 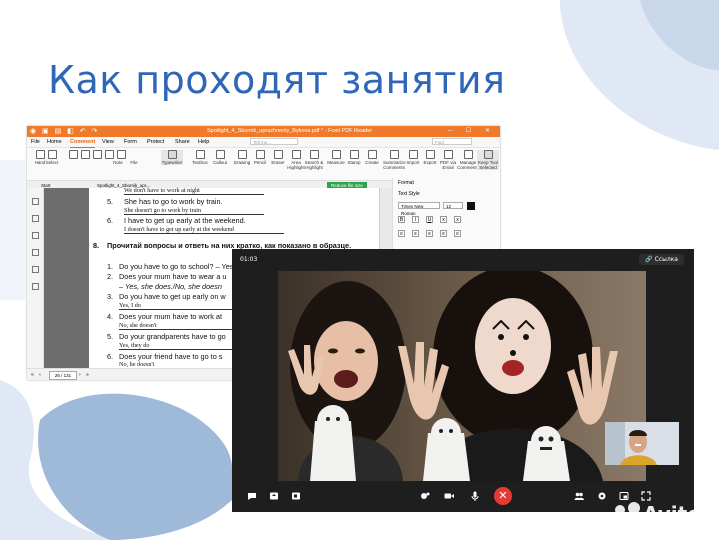 What do you see at coordinates (134, 162) in the screenshot?
I see `file-tool: File` at bounding box center [134, 162].